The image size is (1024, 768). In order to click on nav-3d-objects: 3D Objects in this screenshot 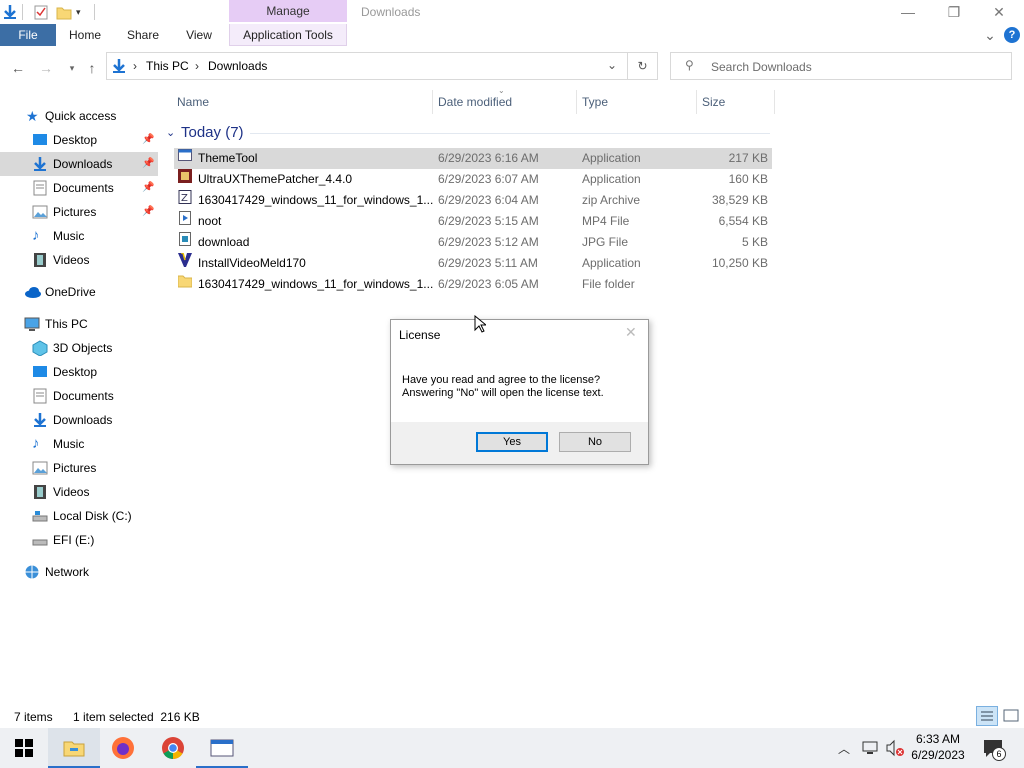, I will do `click(79, 348)`.